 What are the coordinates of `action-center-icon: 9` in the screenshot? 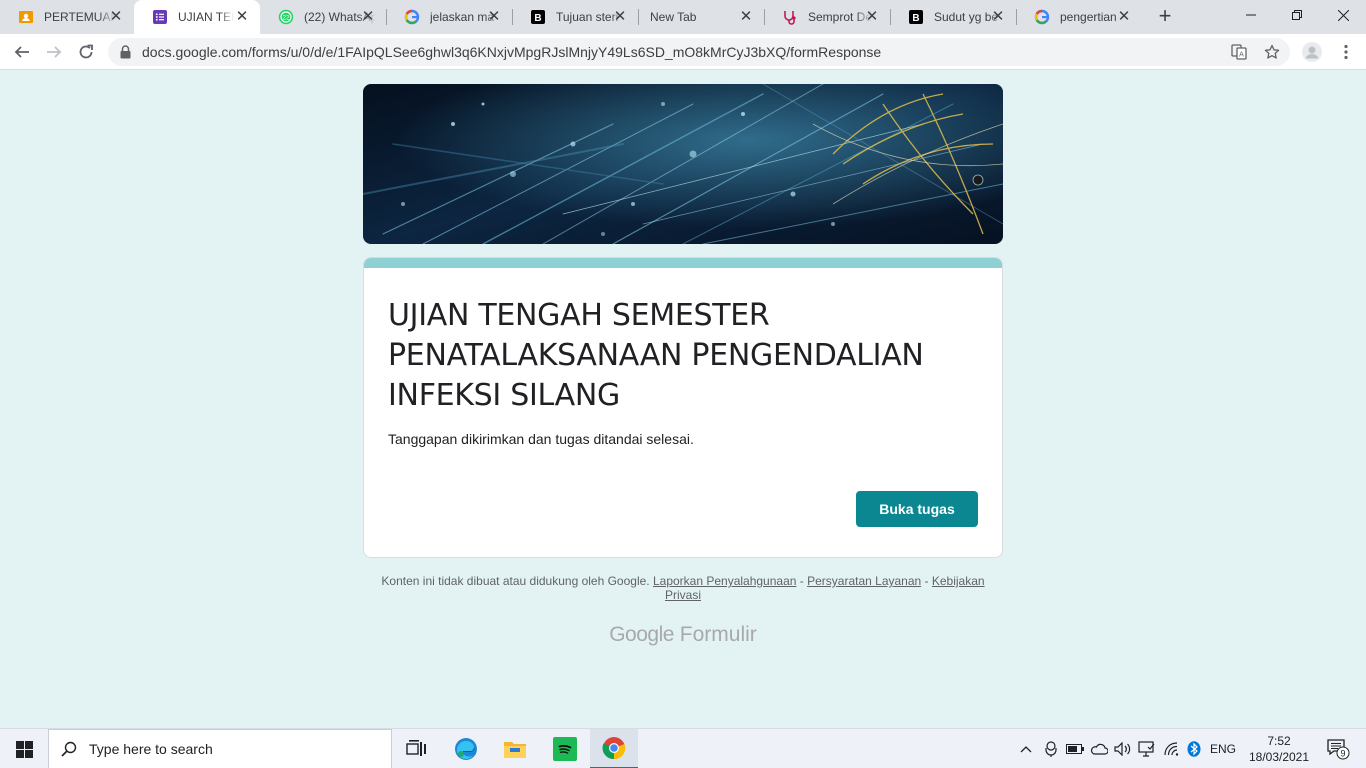 It's located at (1338, 748).